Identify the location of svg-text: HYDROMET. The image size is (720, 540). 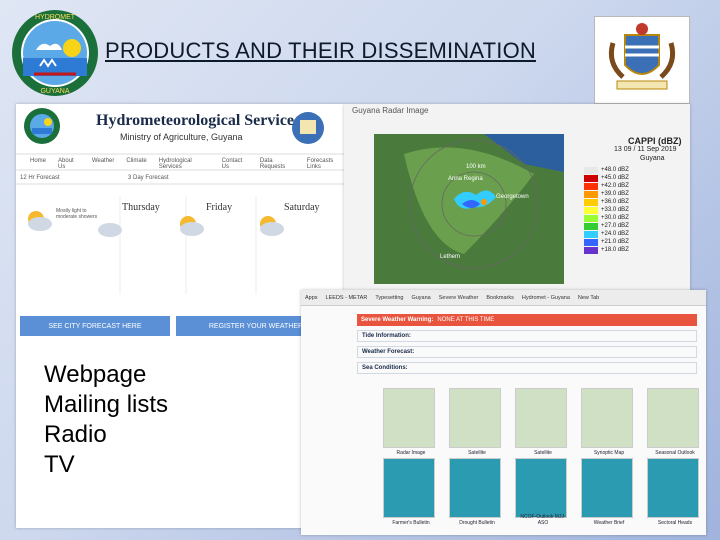
(55, 17).